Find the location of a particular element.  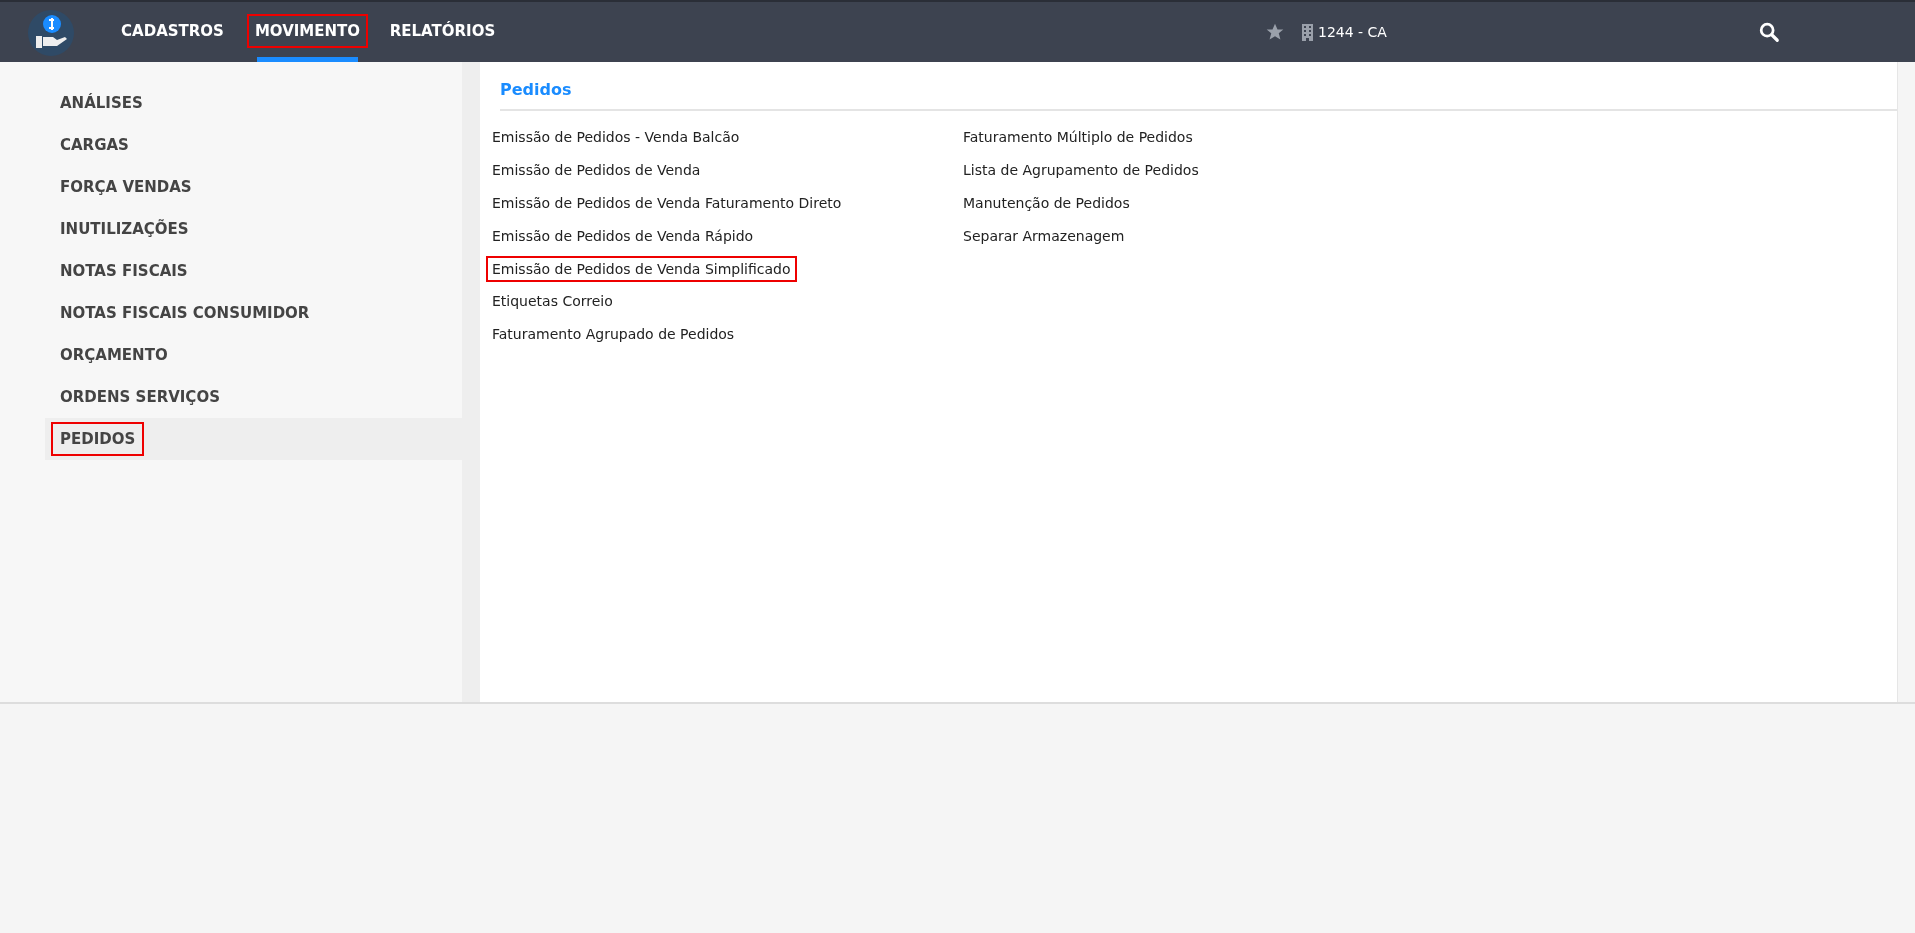

star-icon is located at coordinates (1275, 32).